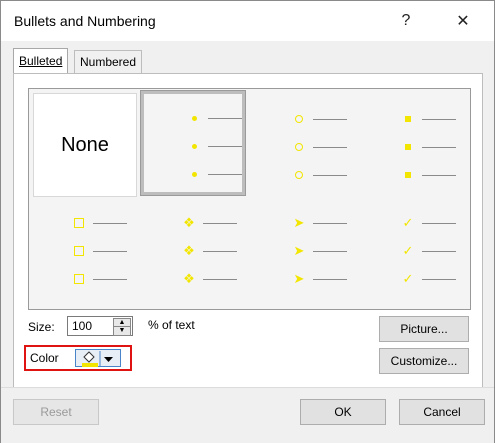 Image resolution: width=495 pixels, height=443 pixels. I want to click on color-highlight-box: Color, so click(78, 358).